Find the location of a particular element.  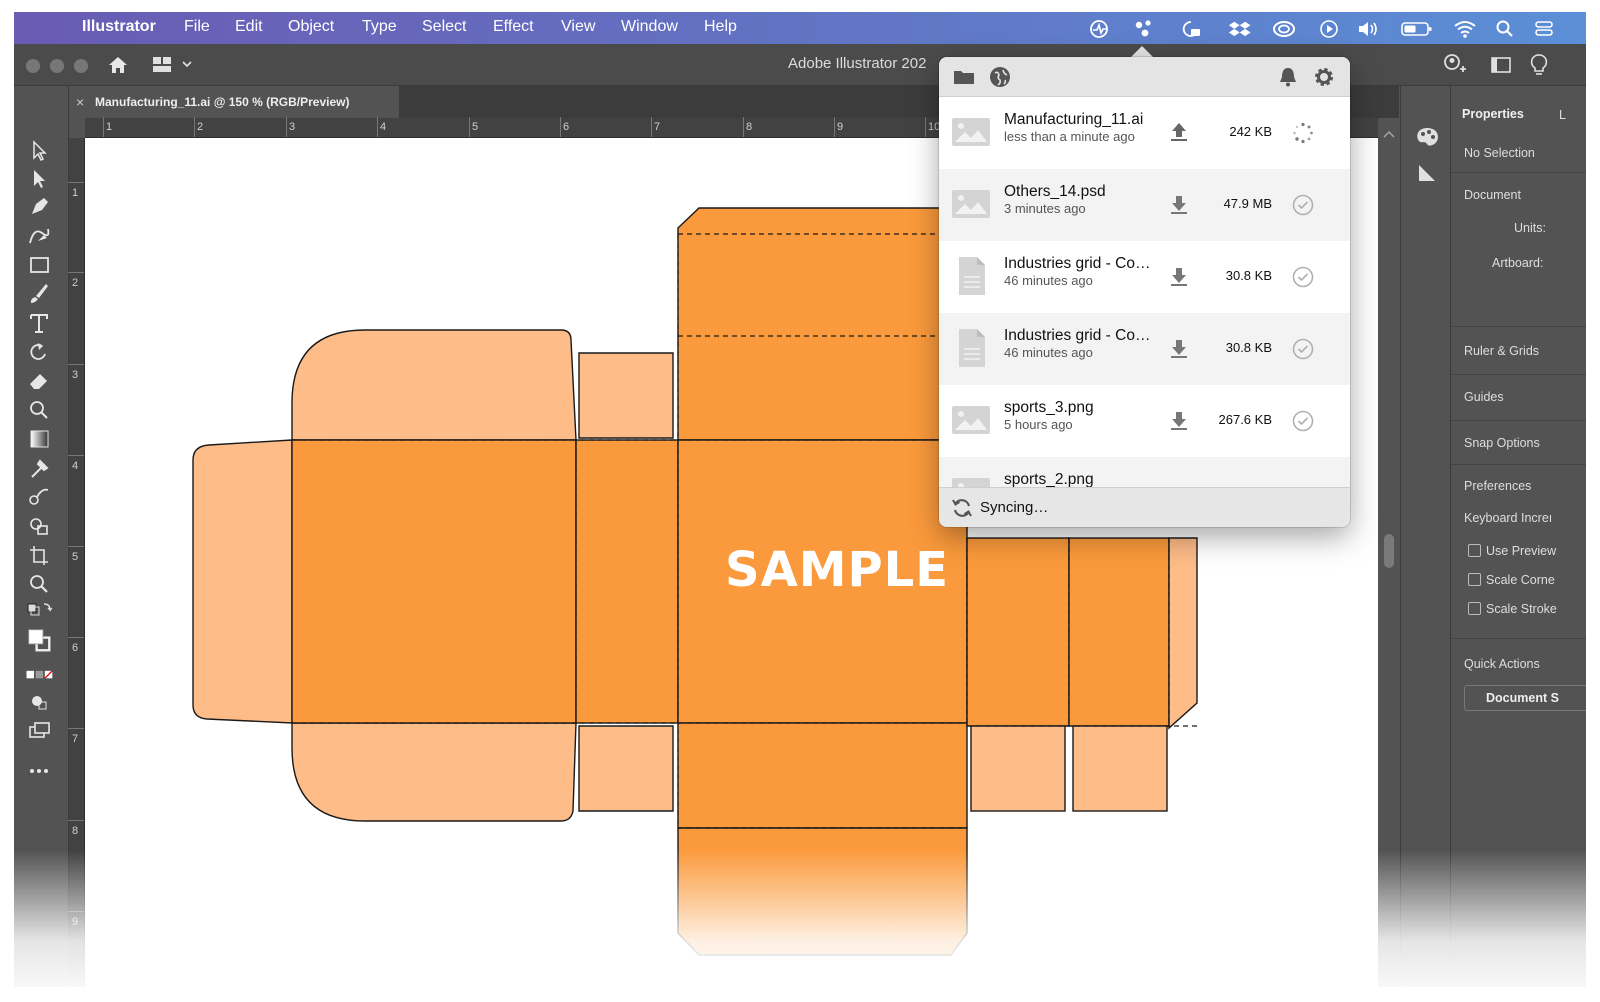

ruler-grids-section: Ruler & Grids is located at coordinates (1501, 351).